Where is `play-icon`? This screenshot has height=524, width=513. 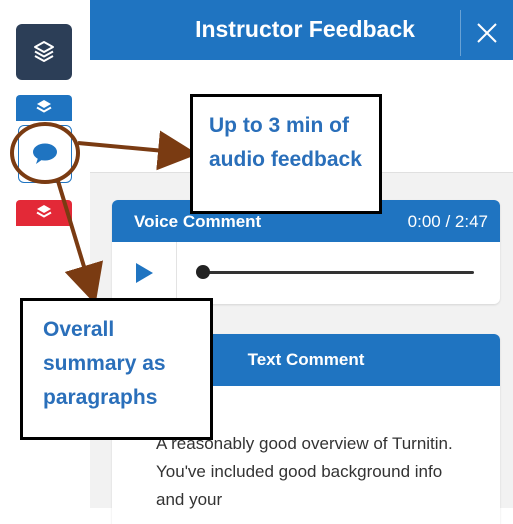 play-icon is located at coordinates (144, 273).